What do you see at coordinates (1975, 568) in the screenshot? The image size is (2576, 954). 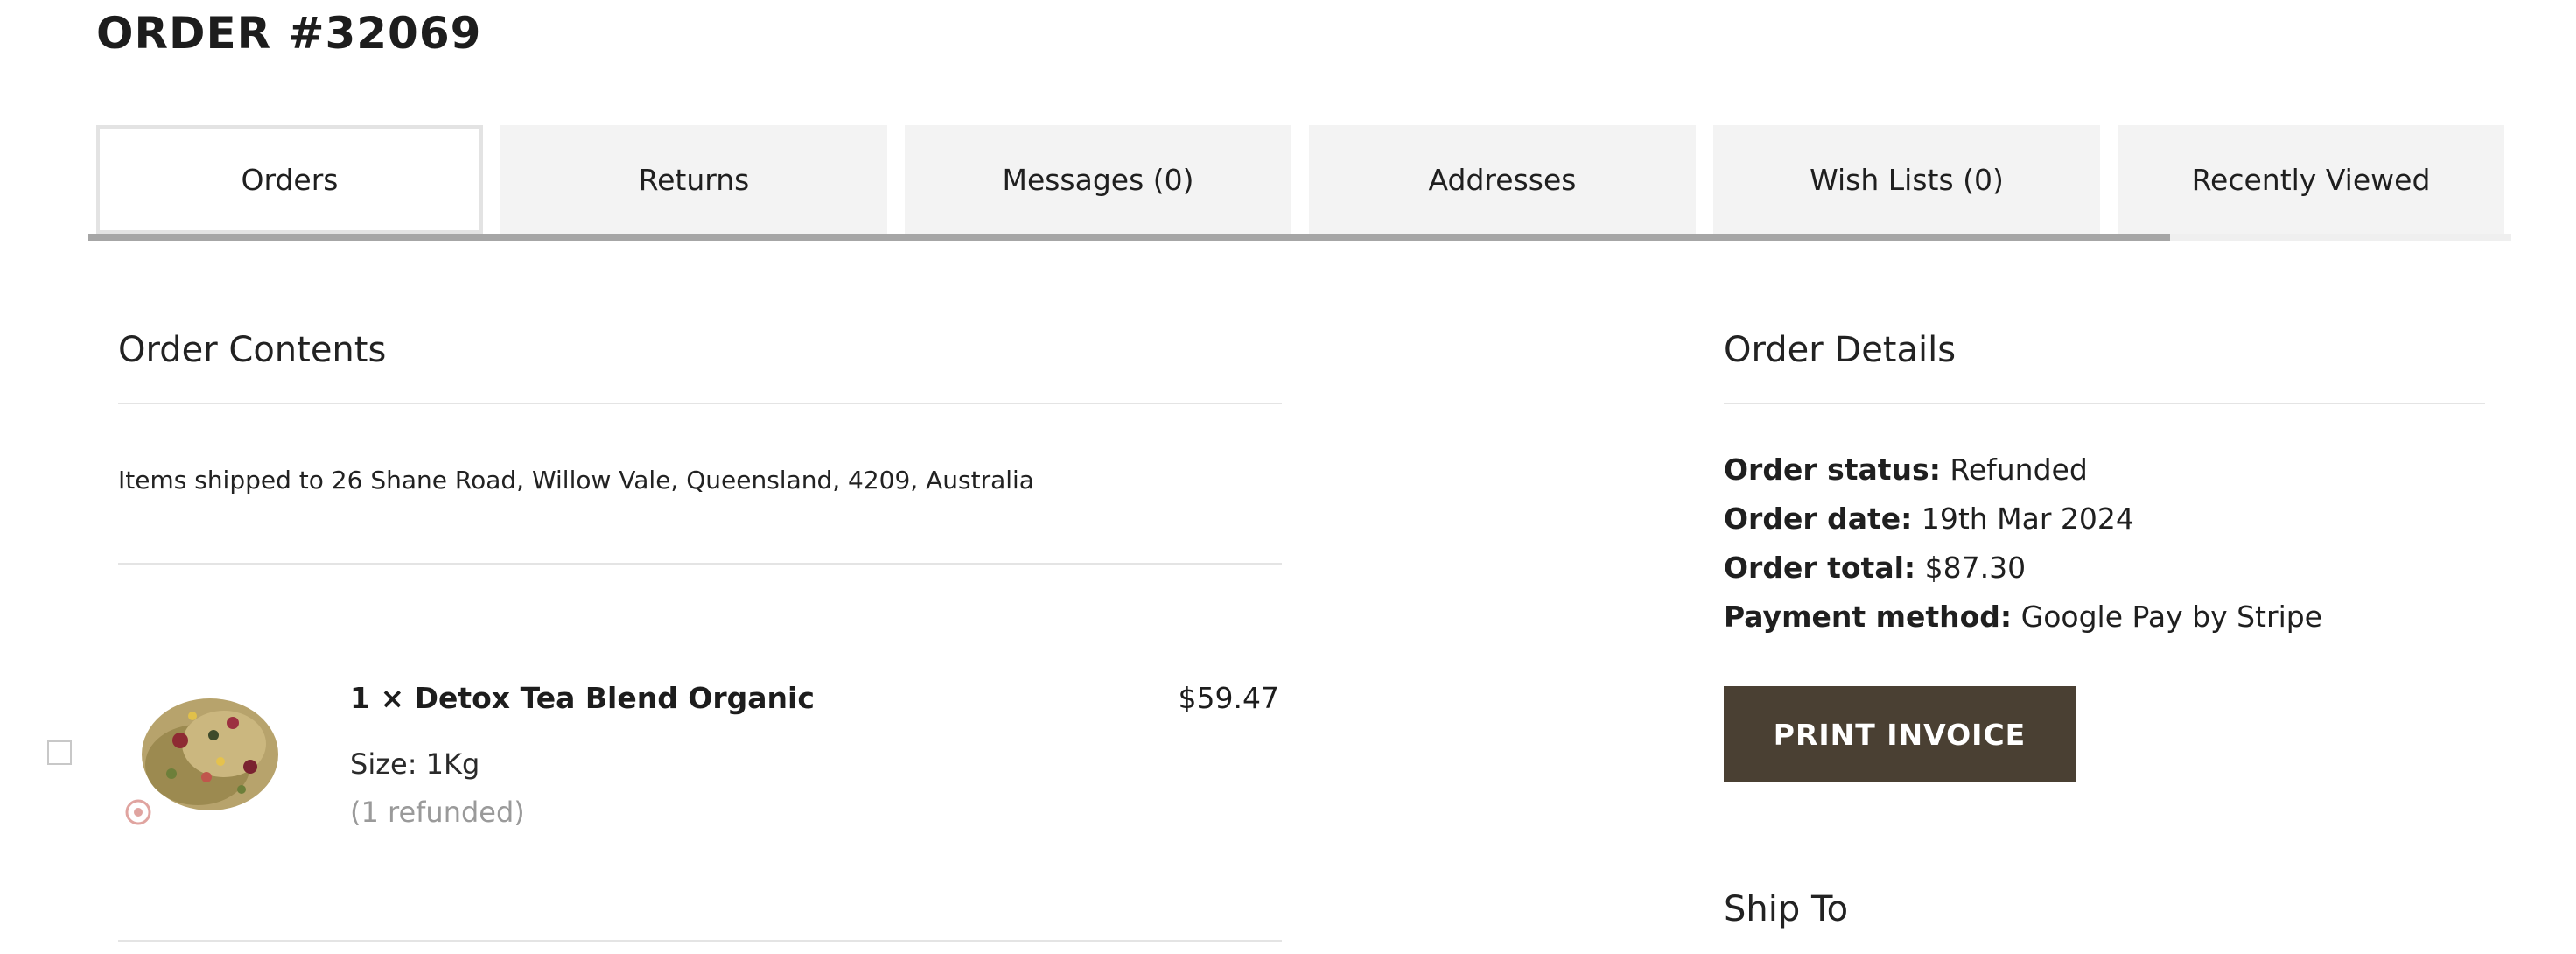 I see `order-total-value: $87.30` at bounding box center [1975, 568].